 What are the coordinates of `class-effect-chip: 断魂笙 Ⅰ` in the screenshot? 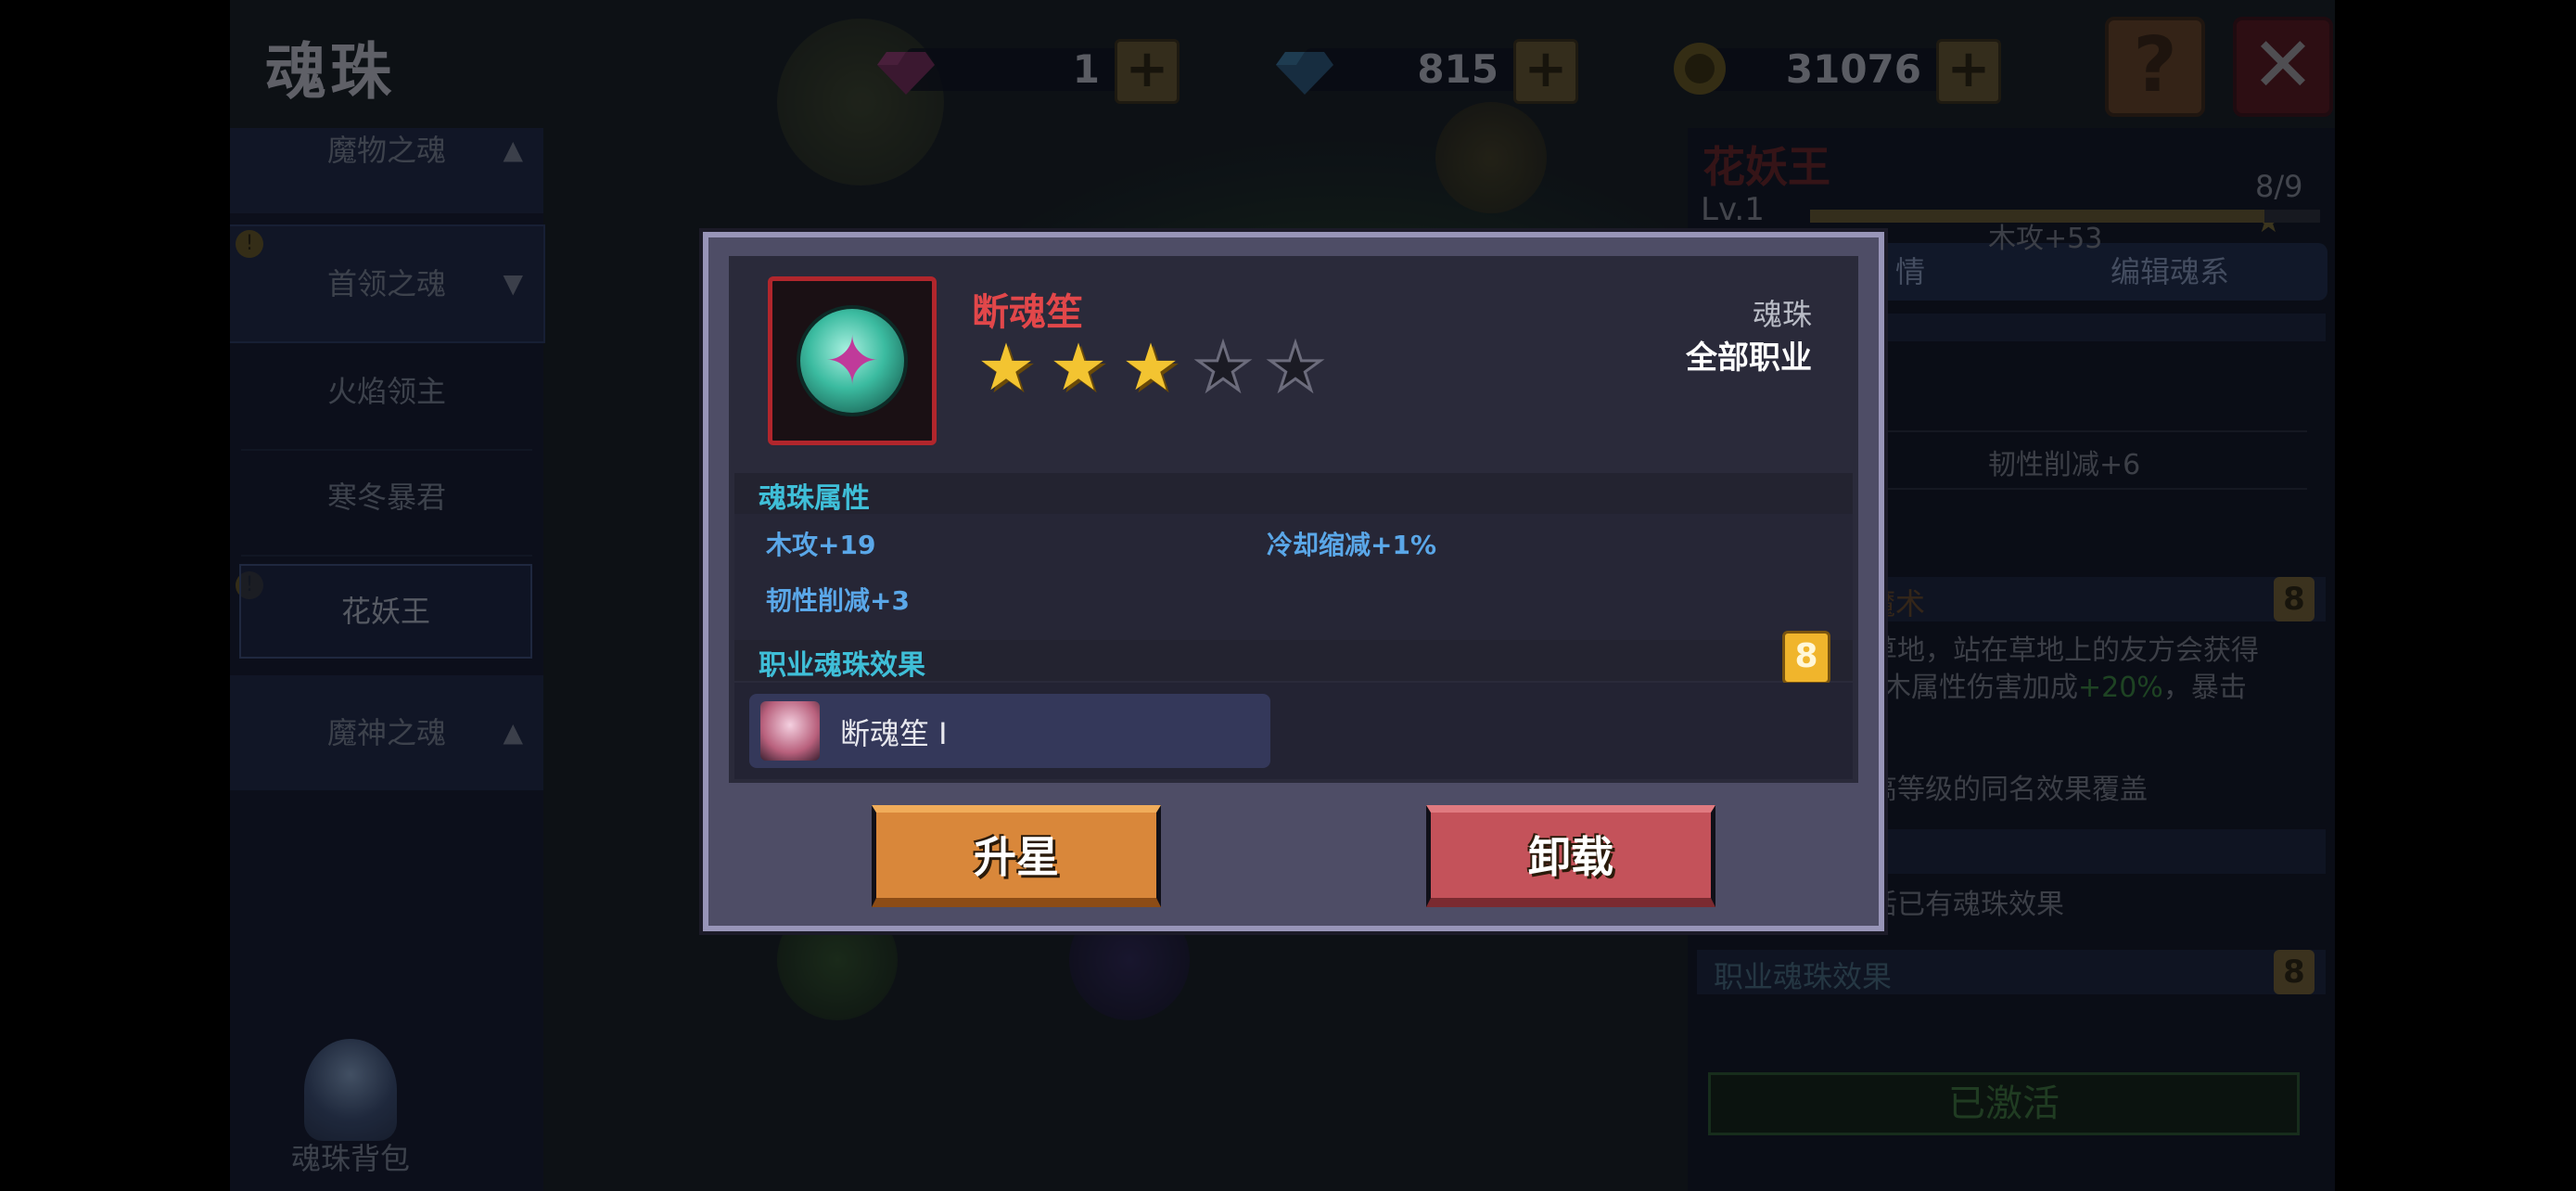 It's located at (1010, 731).